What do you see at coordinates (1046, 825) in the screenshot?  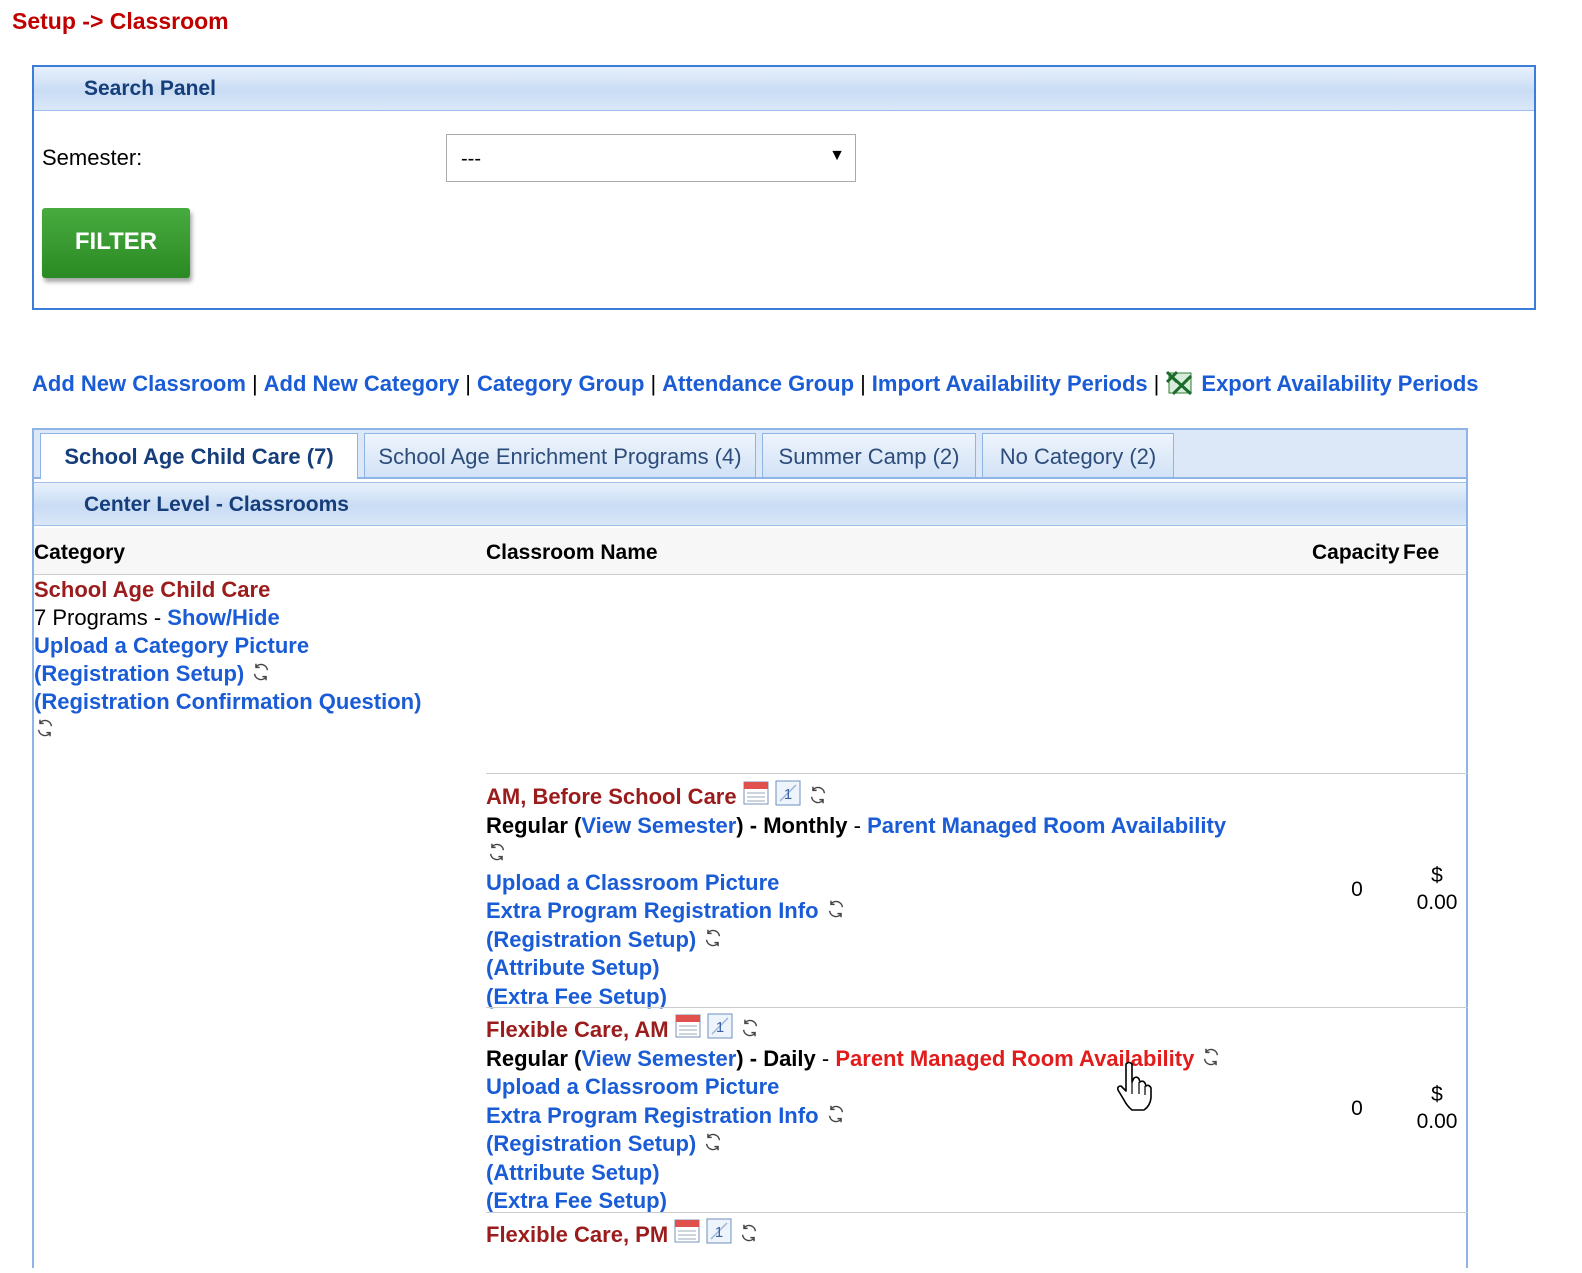 I see `parent-managed-room-availability-link: Parent Managed Room Availability` at bounding box center [1046, 825].